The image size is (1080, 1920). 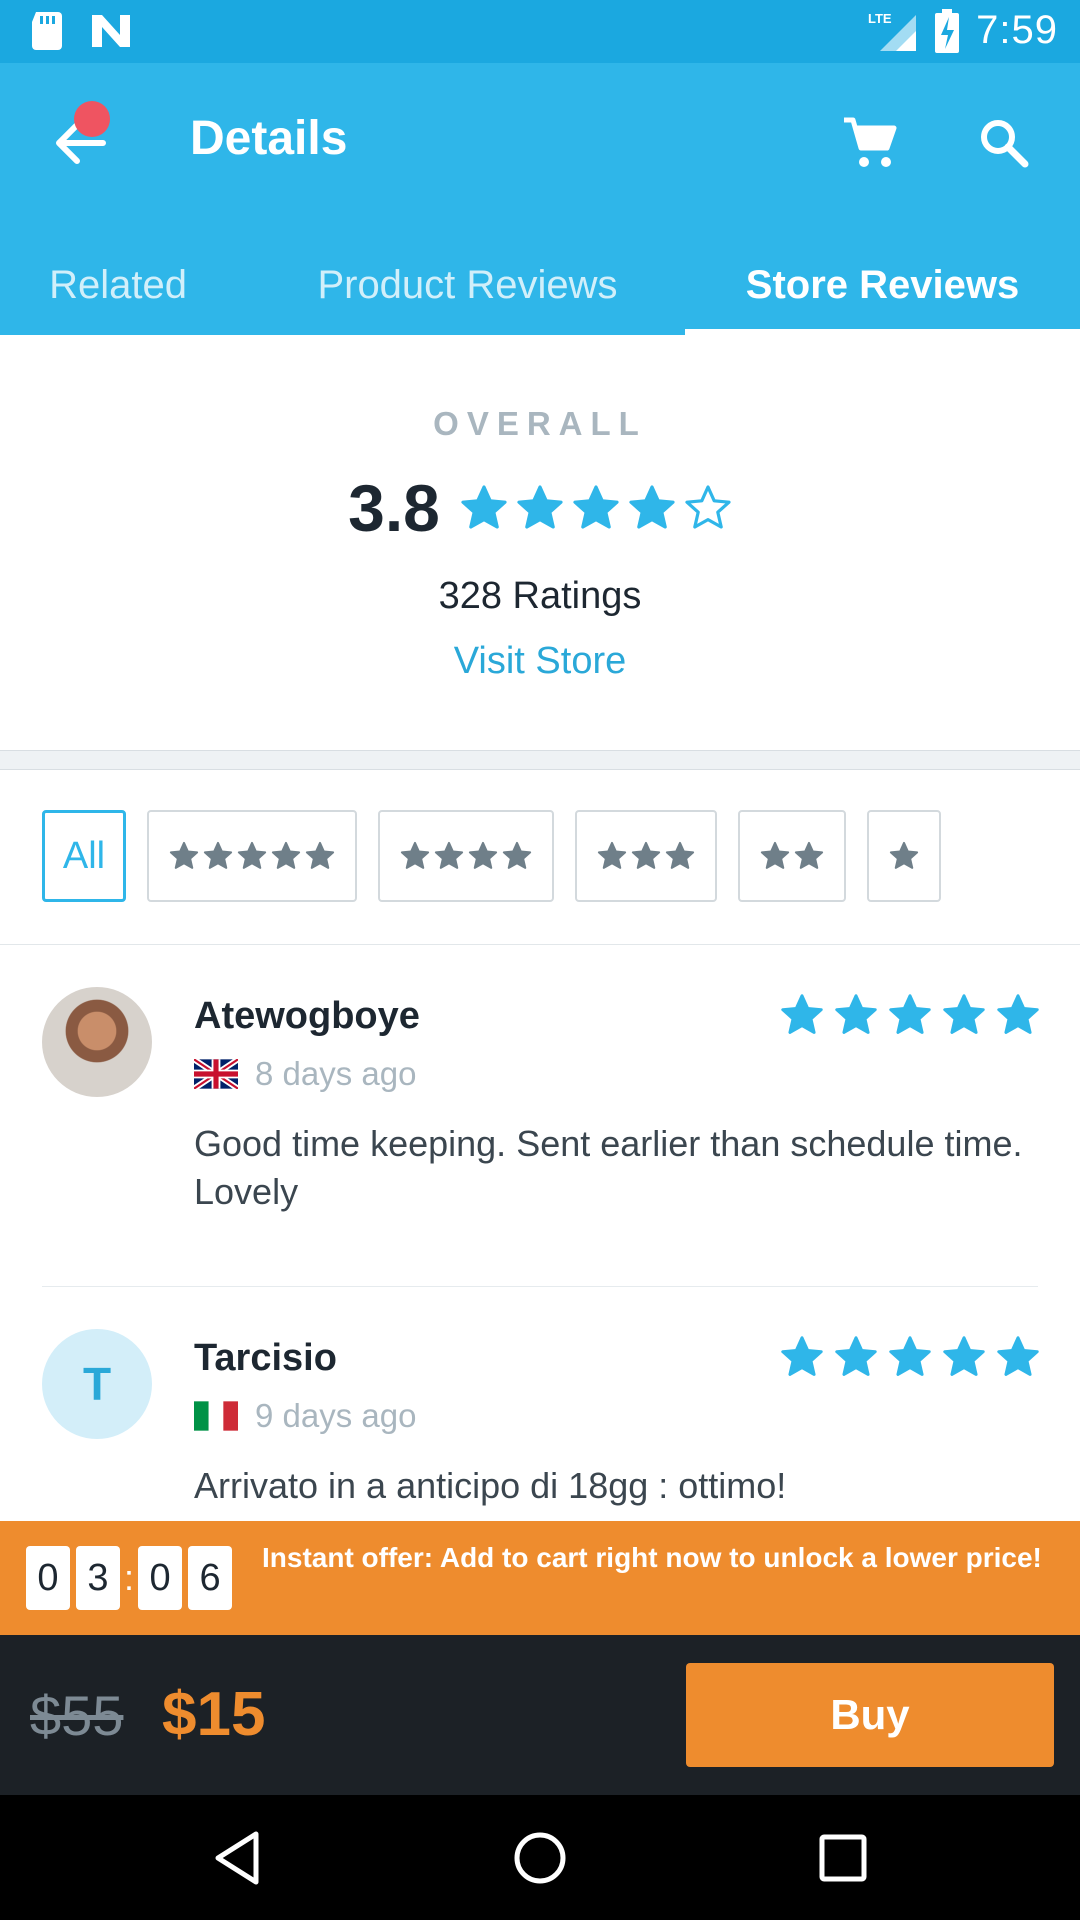 What do you see at coordinates (216, 1416) in the screenshot?
I see `italy-flag-icon` at bounding box center [216, 1416].